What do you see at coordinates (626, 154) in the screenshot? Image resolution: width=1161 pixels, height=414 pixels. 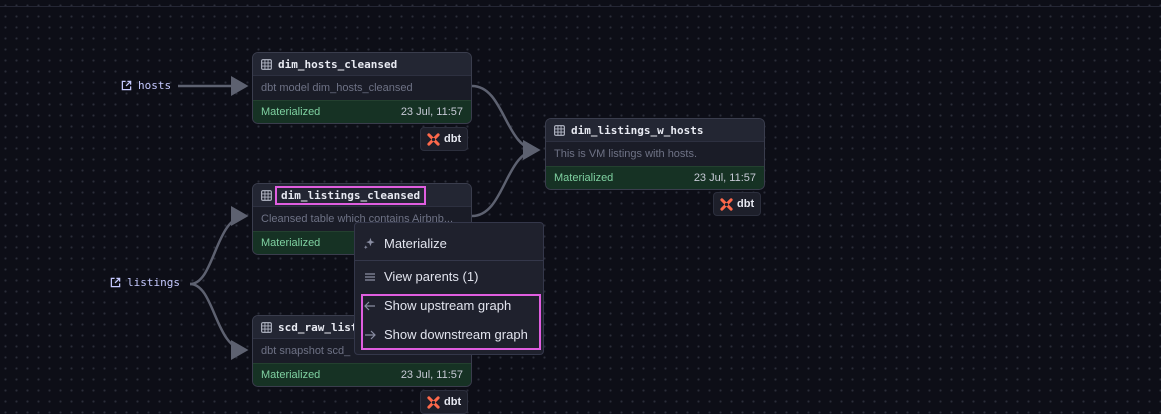 I see `node-description: This is VM listings with hosts.` at bounding box center [626, 154].